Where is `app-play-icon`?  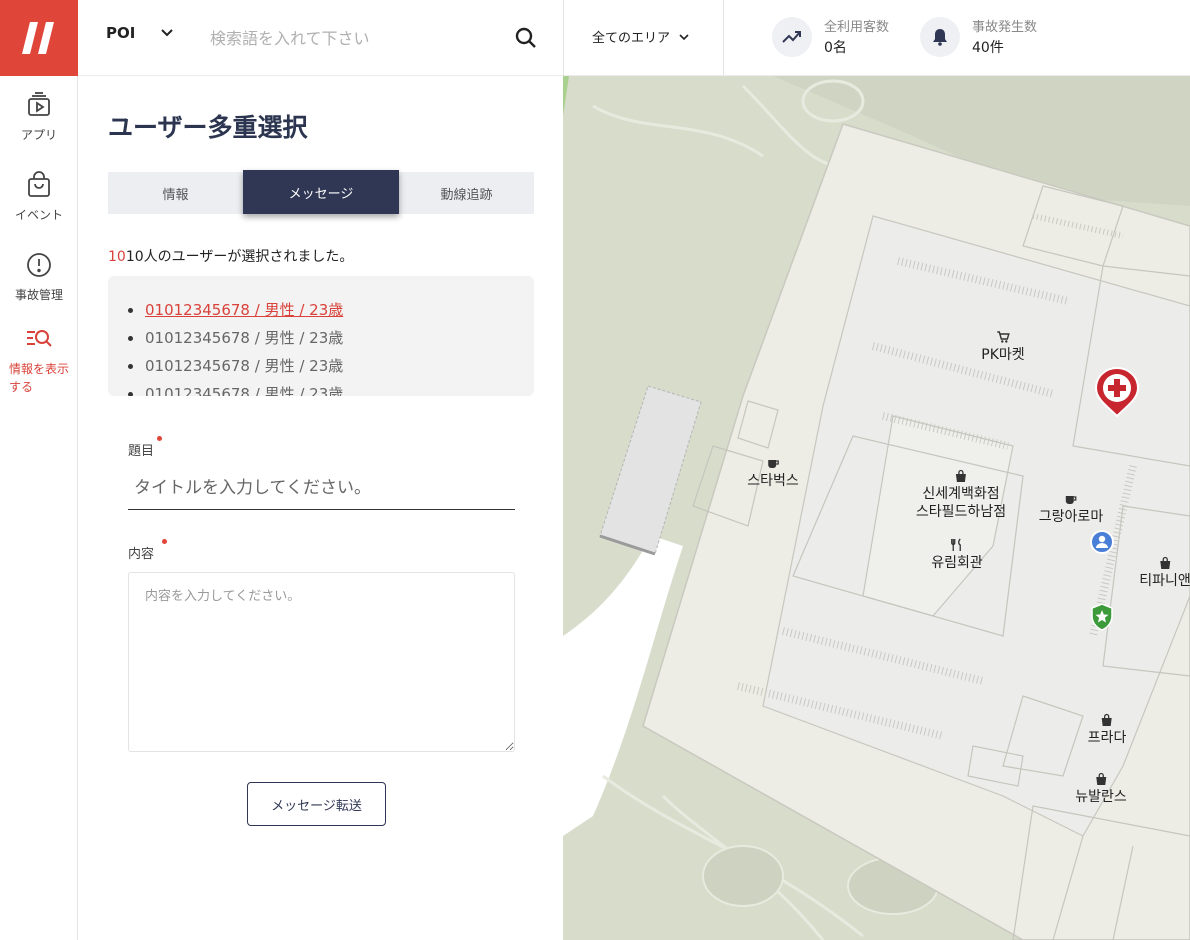
app-play-icon is located at coordinates (39, 103).